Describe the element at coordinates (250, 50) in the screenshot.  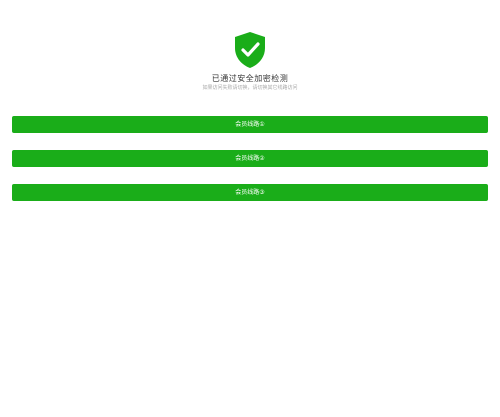
I see `shield-check-icon` at that location.